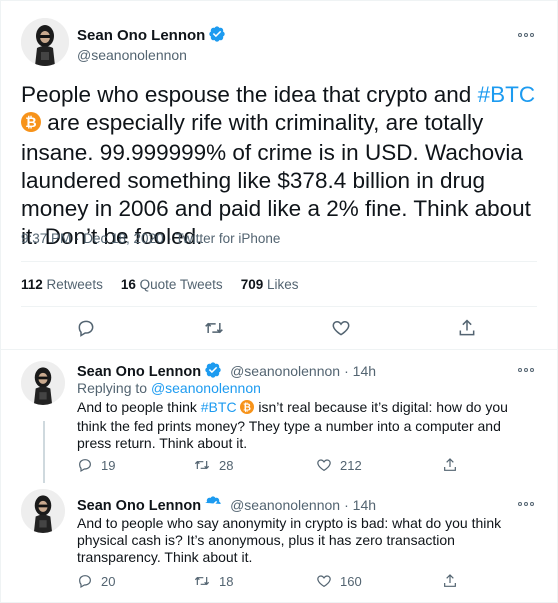 Image resolution: width=558 pixels, height=603 pixels. What do you see at coordinates (132, 55) in the screenshot?
I see `author-handle: @seanonolennon` at bounding box center [132, 55].